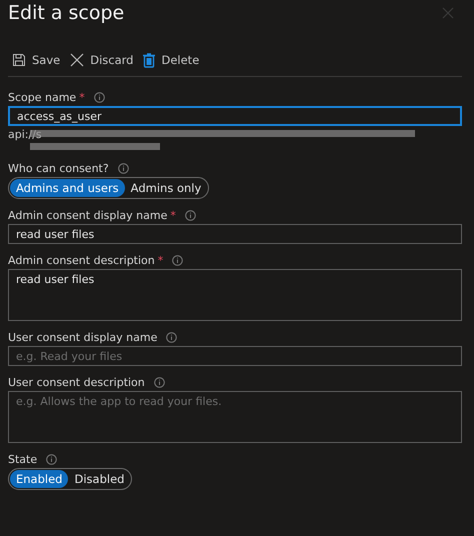 Image resolution: width=474 pixels, height=536 pixels. I want to click on scope-uri: api://s, so click(25, 134).